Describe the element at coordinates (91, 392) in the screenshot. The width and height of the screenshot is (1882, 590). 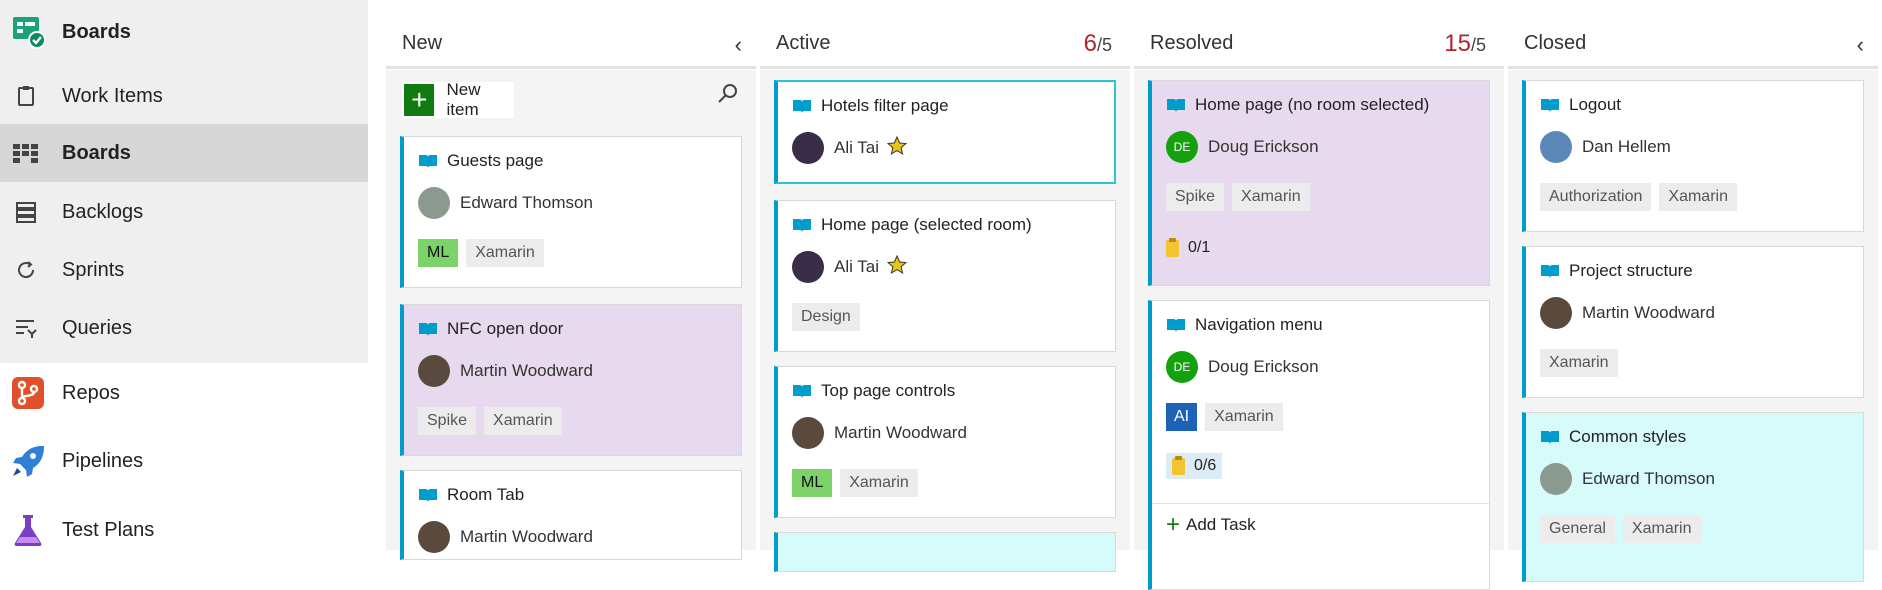
I see `sidebar-item-label: Repos` at that location.